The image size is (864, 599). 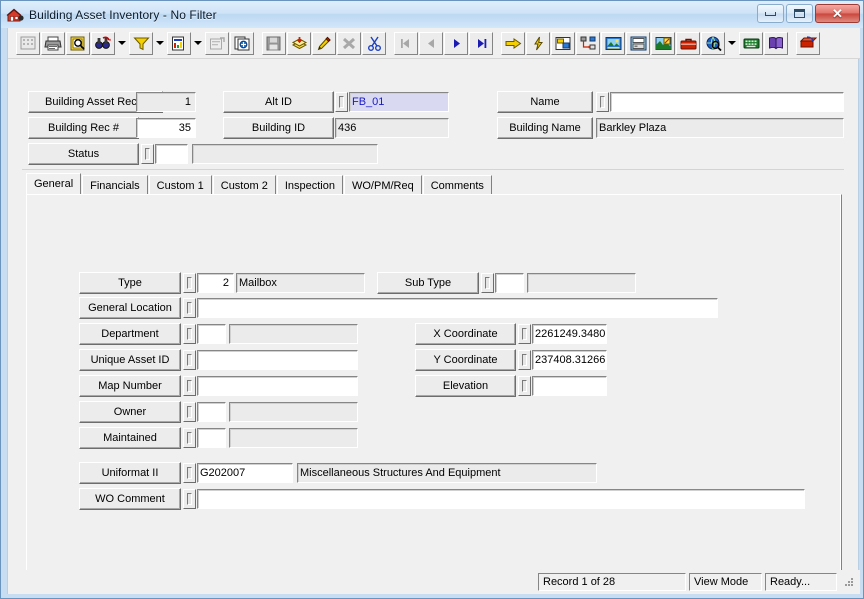 I want to click on alt-id-label: Alt ID, so click(x=278, y=102).